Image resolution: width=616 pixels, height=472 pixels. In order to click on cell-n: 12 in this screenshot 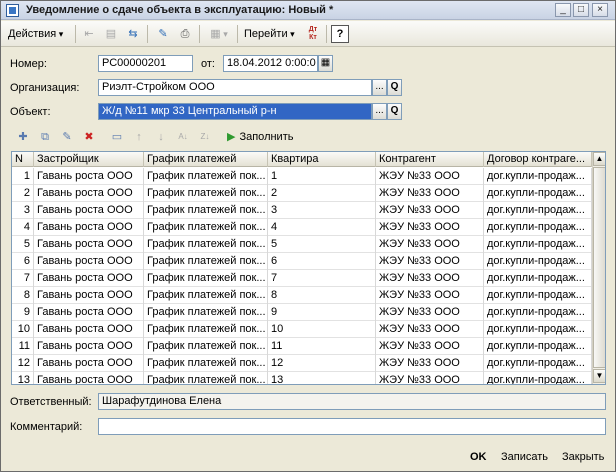, I will do `click(23, 363)`.